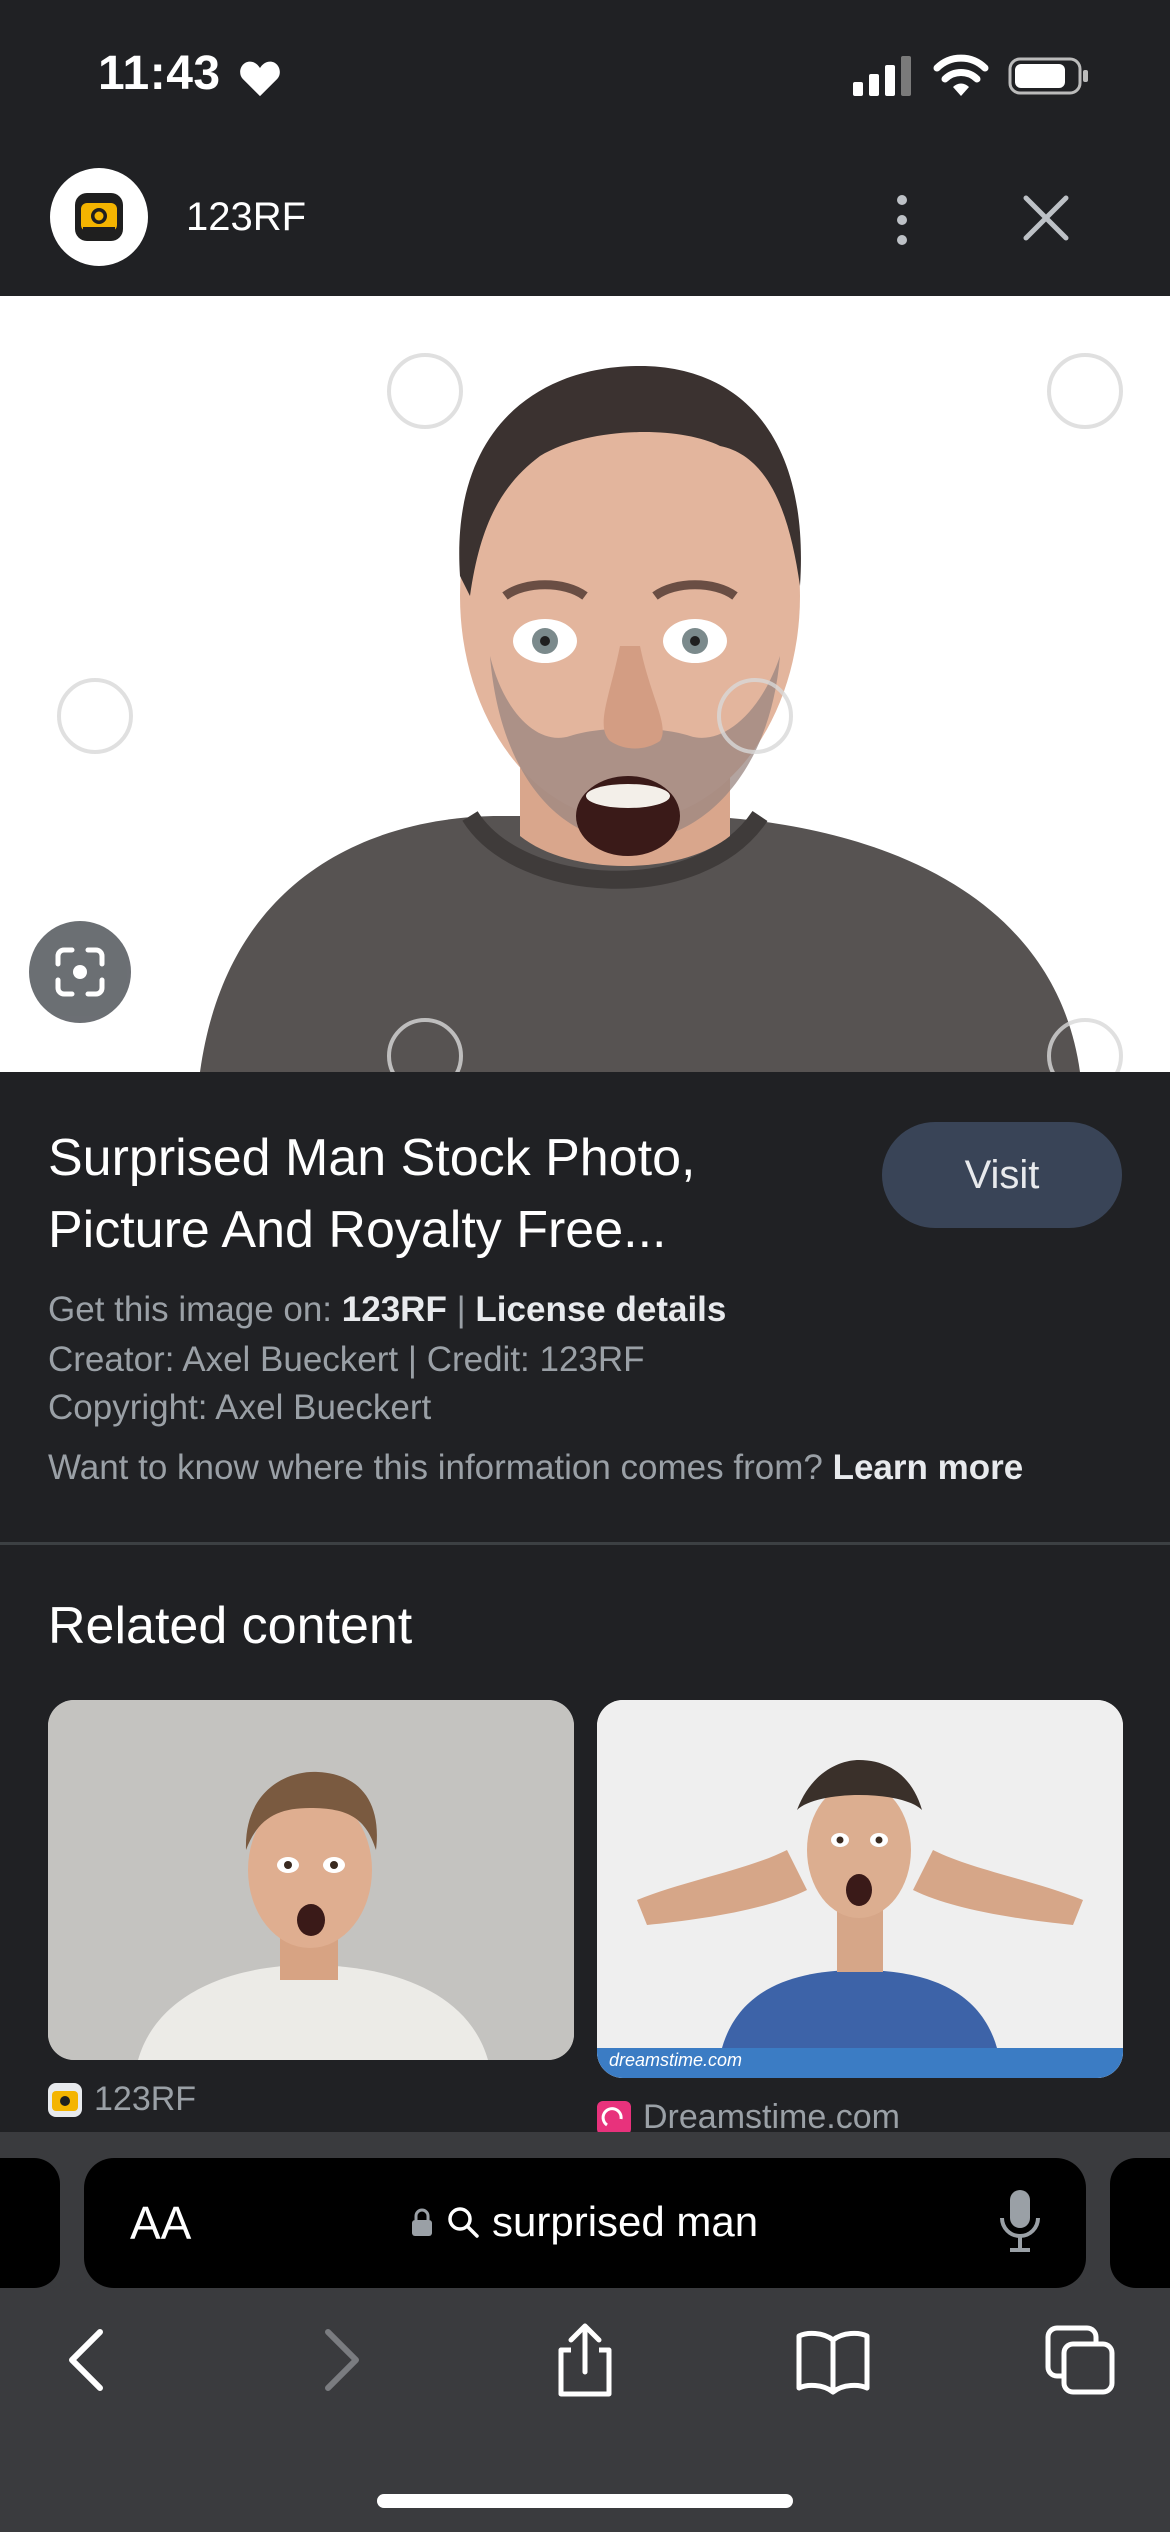 The width and height of the screenshot is (1170, 2532). I want to click on more-options-button, so click(902, 220).